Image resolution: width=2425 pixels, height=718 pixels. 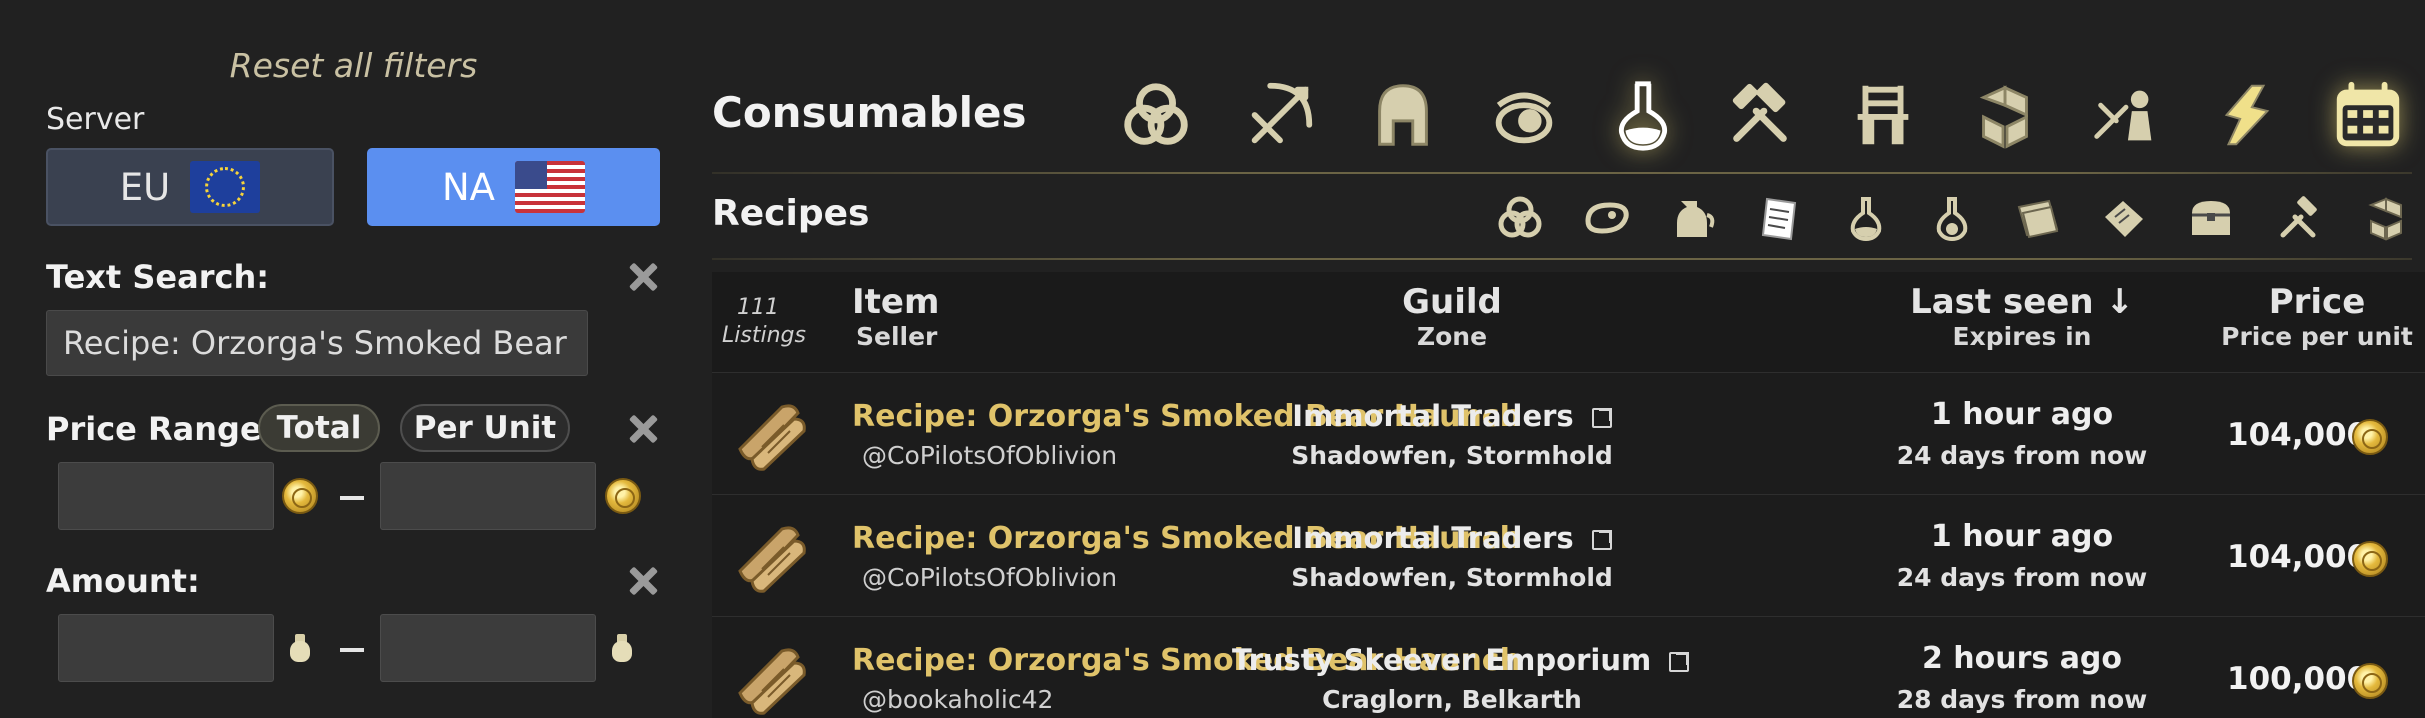 I want to click on poisons-icon, so click(x=1952, y=218).